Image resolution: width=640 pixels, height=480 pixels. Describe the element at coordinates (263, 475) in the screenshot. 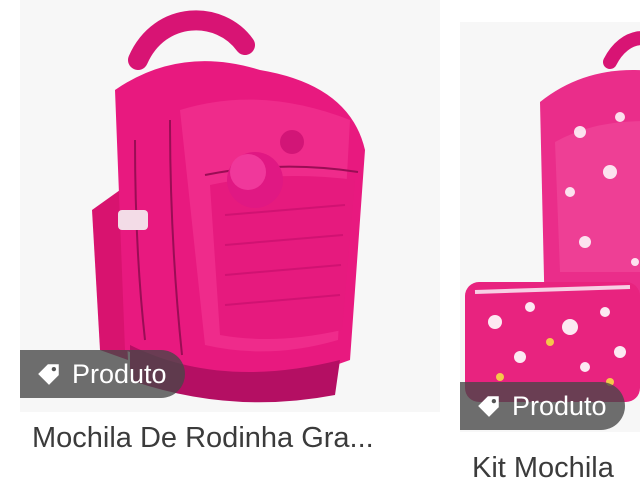

I see `product-subline-cropped` at that location.